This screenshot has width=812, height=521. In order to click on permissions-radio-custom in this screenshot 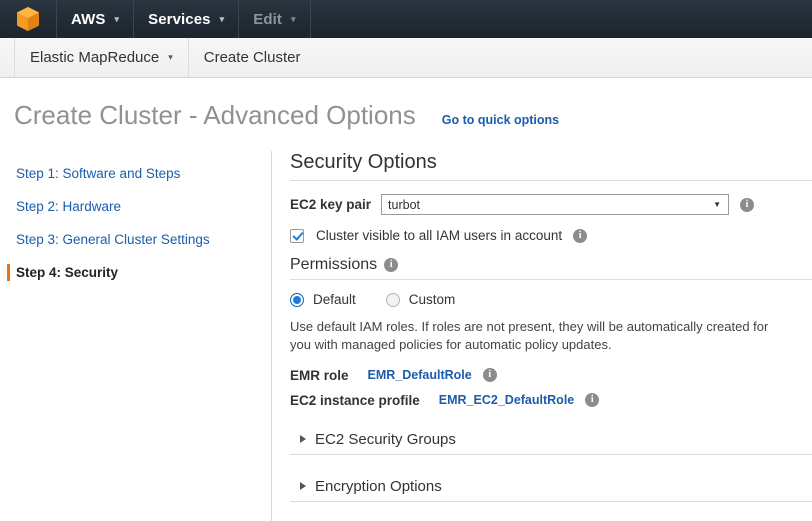, I will do `click(392, 299)`.